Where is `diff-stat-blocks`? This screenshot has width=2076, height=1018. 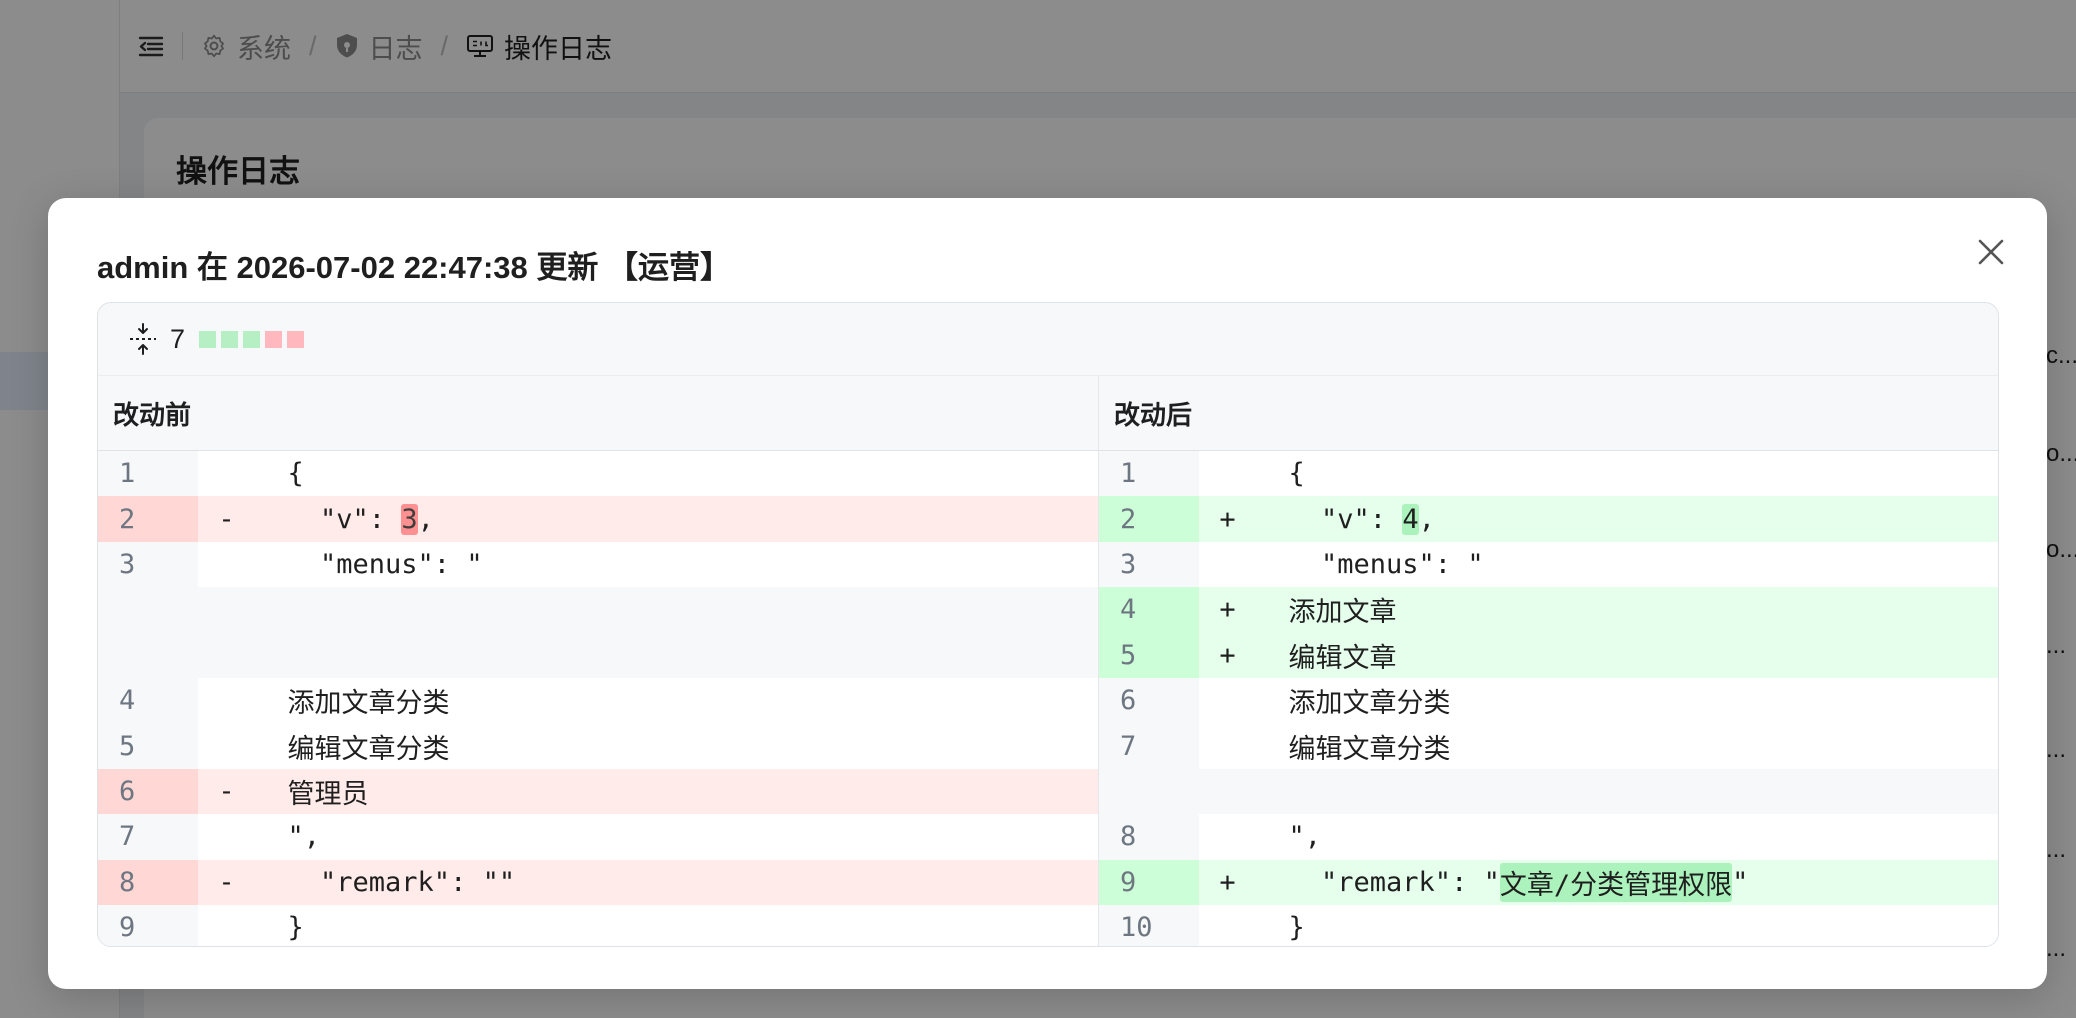 diff-stat-blocks is located at coordinates (254, 339).